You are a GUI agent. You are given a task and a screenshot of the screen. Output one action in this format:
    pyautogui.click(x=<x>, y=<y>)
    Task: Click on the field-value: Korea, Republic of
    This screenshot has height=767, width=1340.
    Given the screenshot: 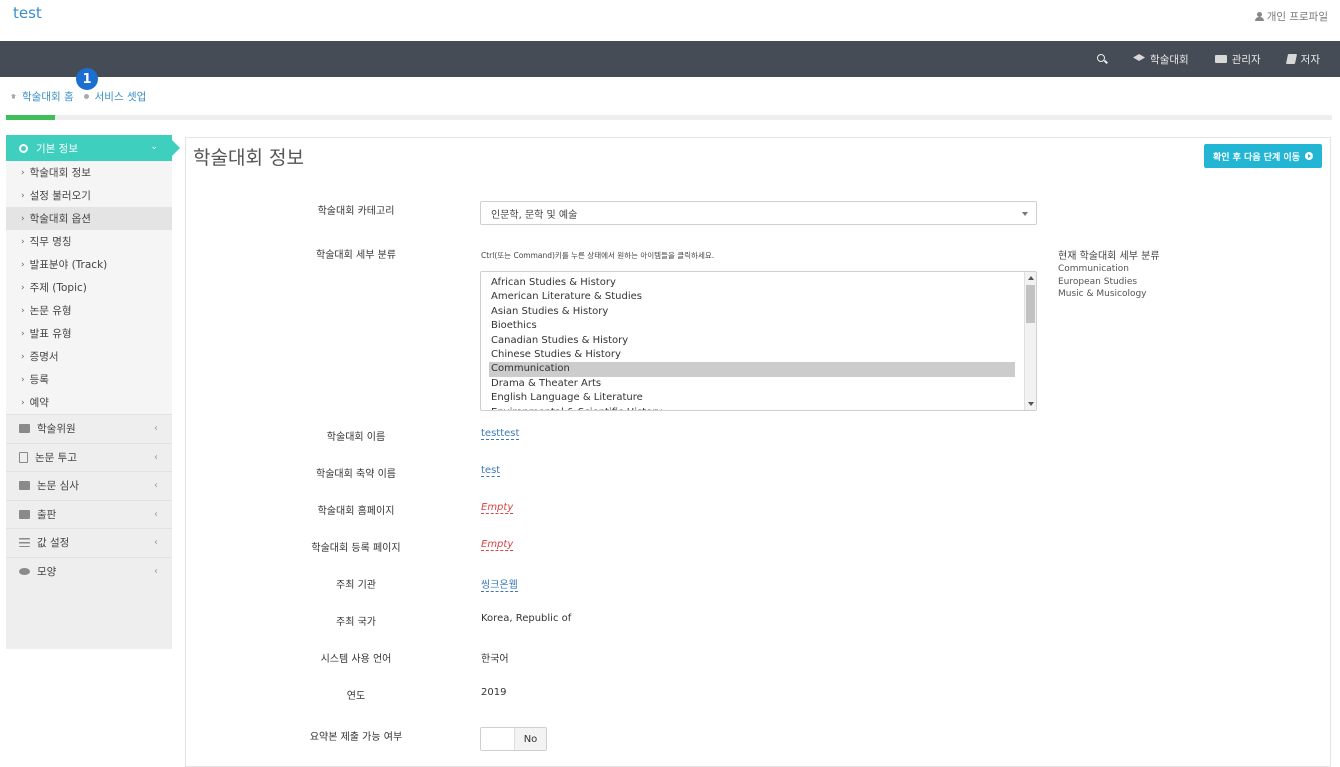 What is the action you would take?
    pyautogui.click(x=526, y=618)
    